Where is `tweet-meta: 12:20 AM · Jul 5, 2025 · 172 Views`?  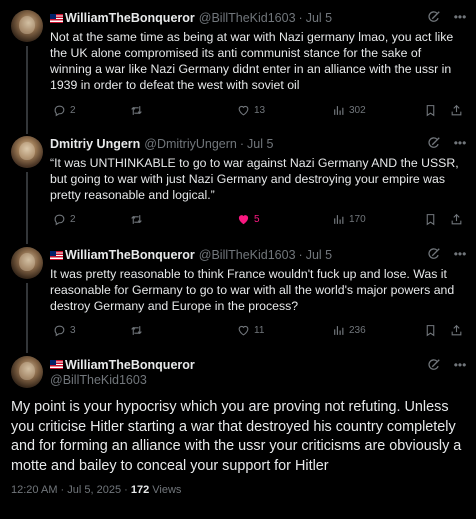
tweet-meta: 12:20 AM · Jul 5, 2025 · 172 Views is located at coordinates (96, 490).